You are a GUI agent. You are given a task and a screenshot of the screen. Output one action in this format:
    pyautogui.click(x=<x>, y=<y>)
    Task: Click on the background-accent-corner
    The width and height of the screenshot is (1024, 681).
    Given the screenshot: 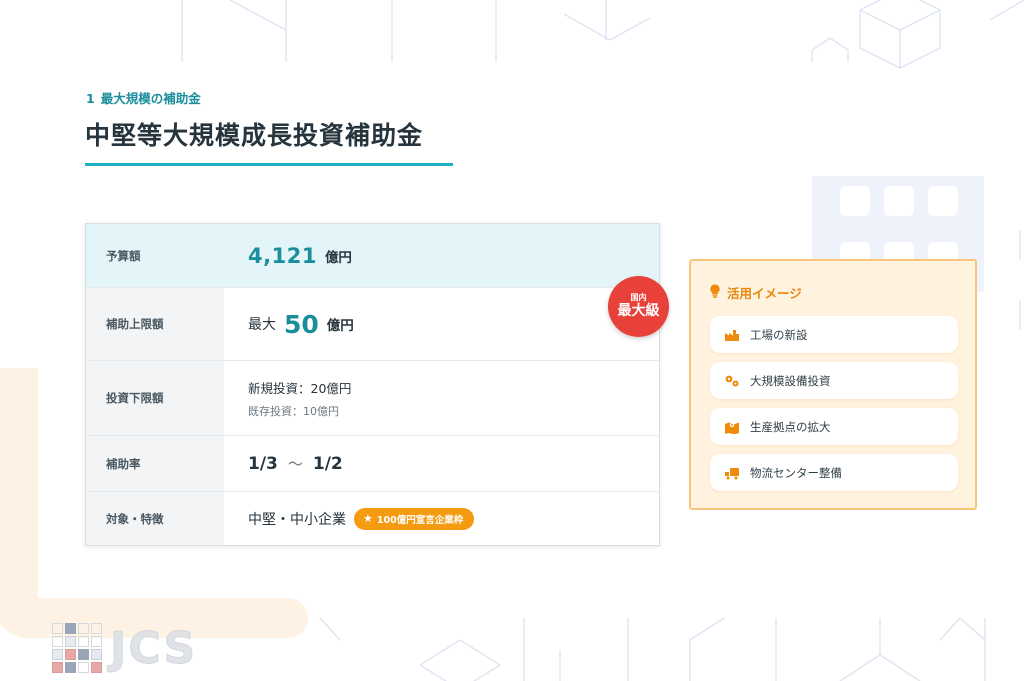 What is the action you would take?
    pyautogui.click(x=68, y=568)
    